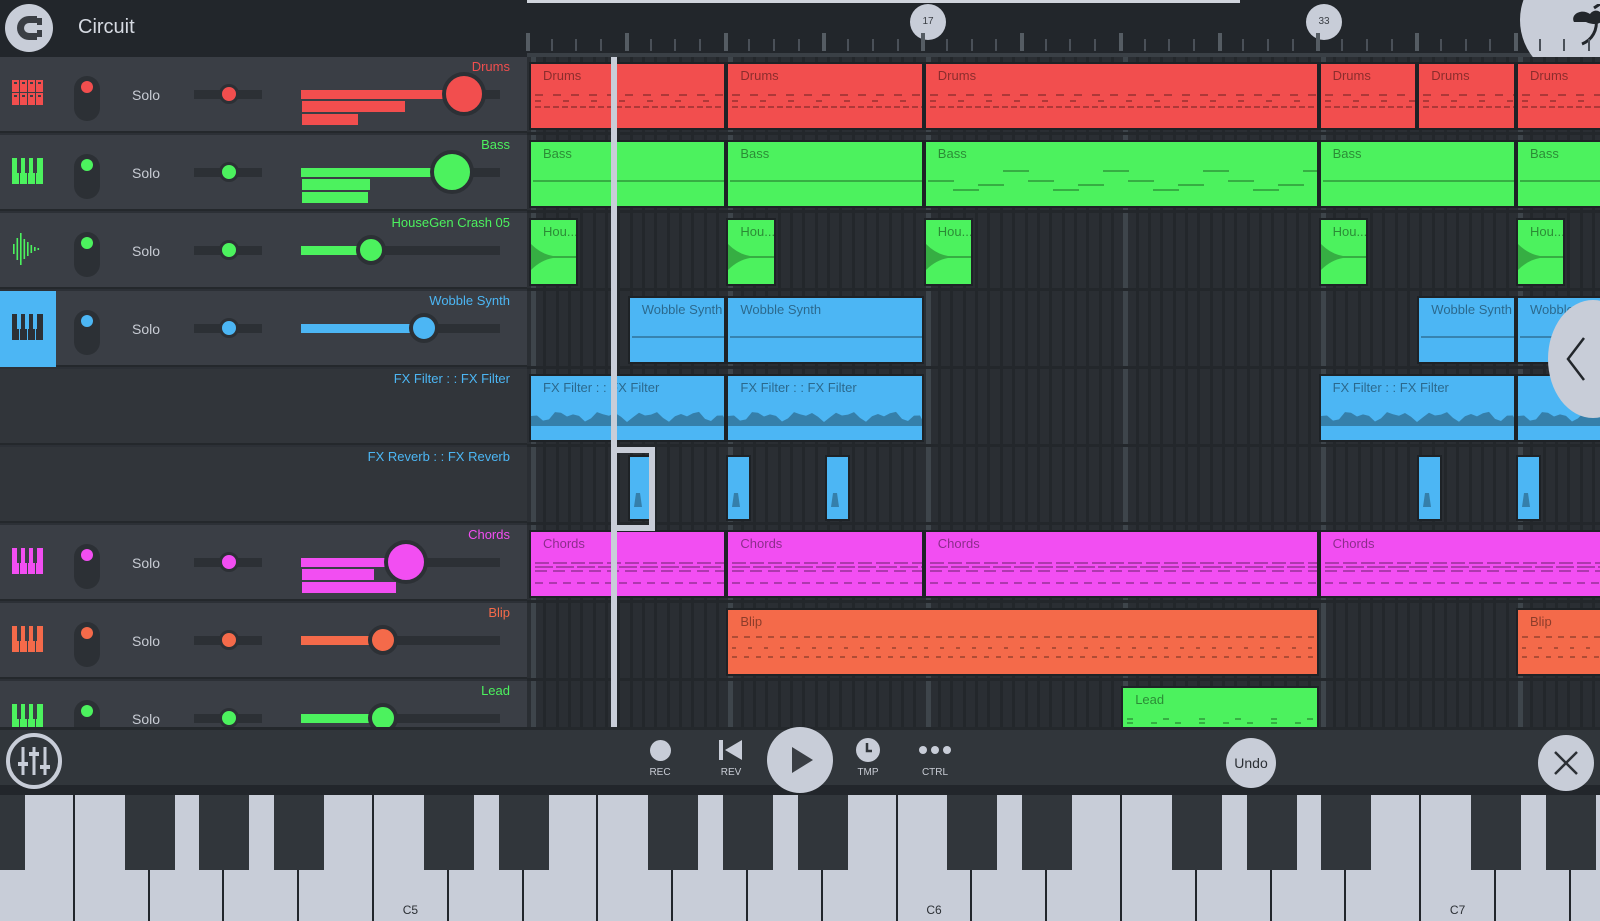 The width and height of the screenshot is (1600, 921). What do you see at coordinates (825, 408) in the screenshot?
I see `pattern-clip: FX Filter : : FX Filter` at bounding box center [825, 408].